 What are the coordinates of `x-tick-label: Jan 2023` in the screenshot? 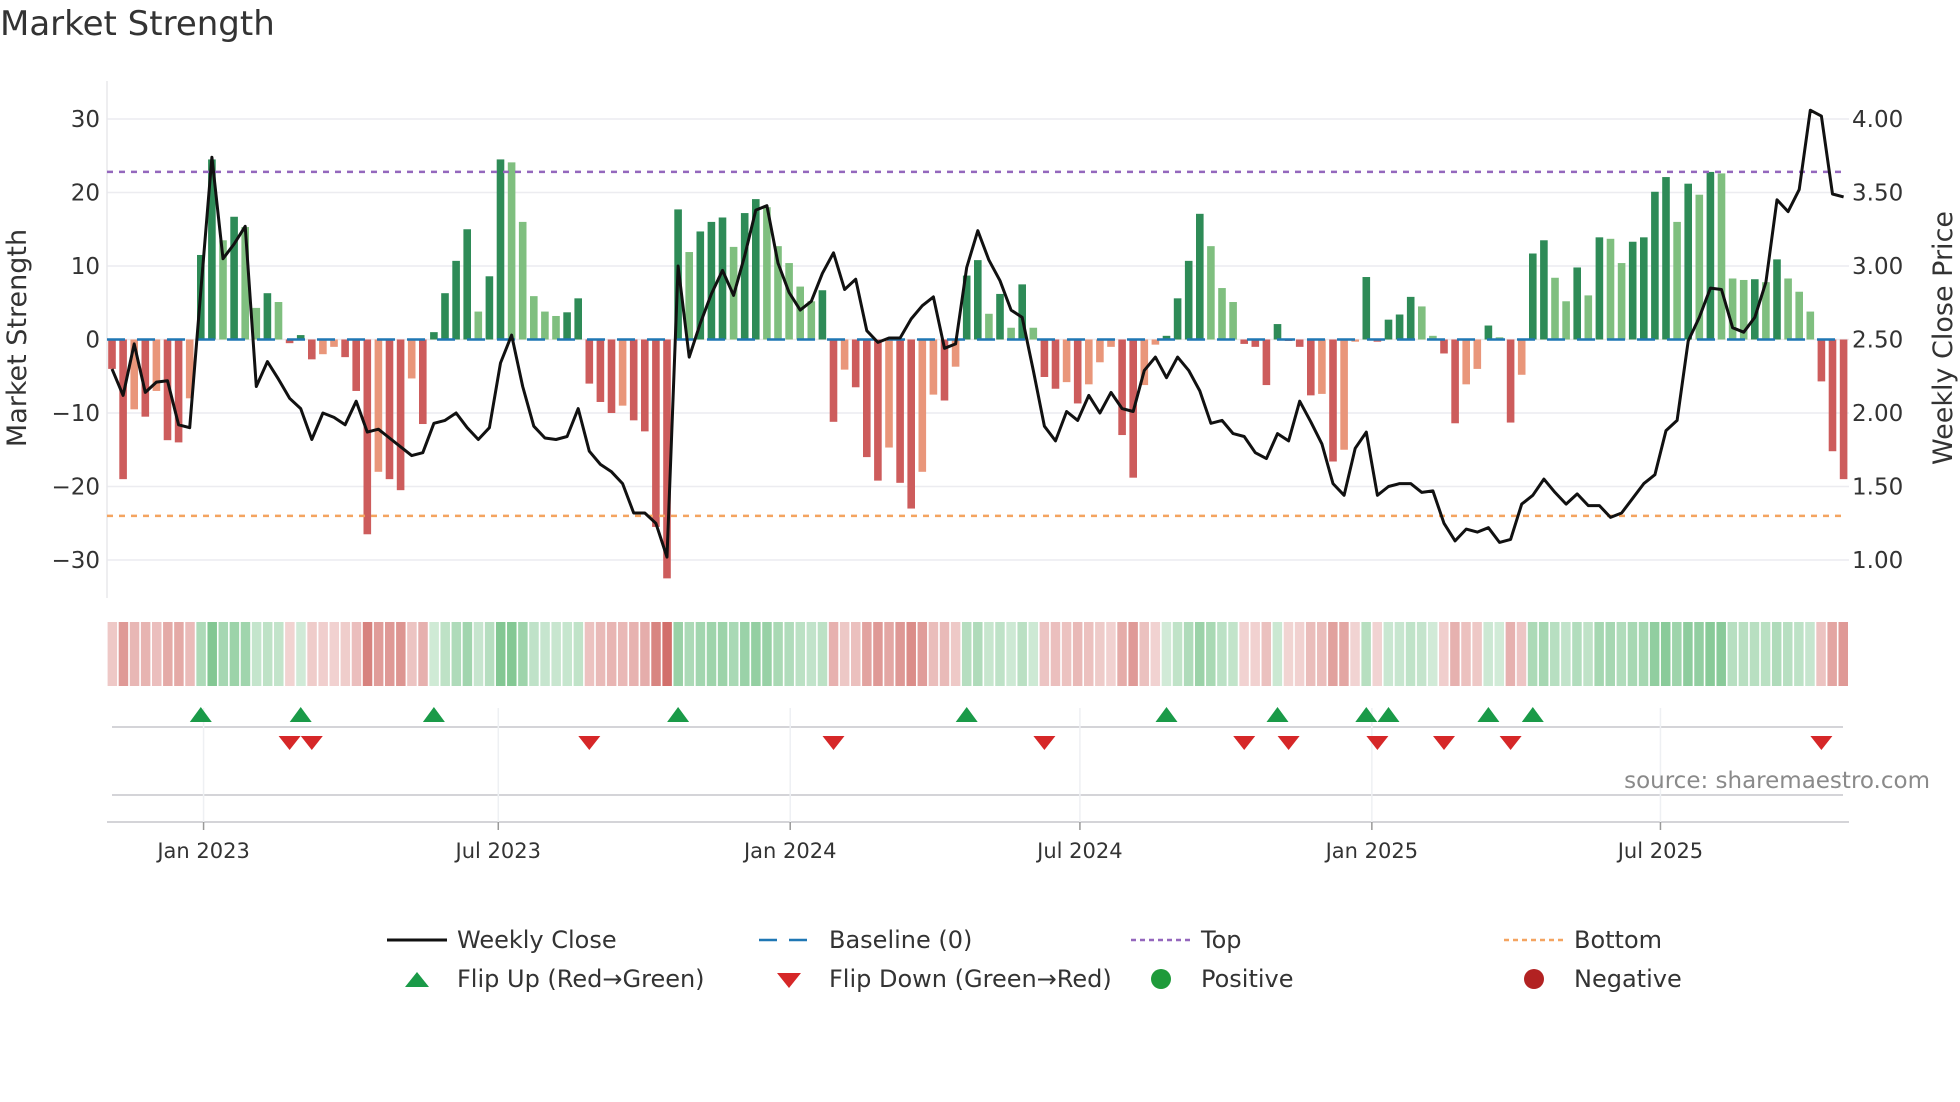 It's located at (202, 851).